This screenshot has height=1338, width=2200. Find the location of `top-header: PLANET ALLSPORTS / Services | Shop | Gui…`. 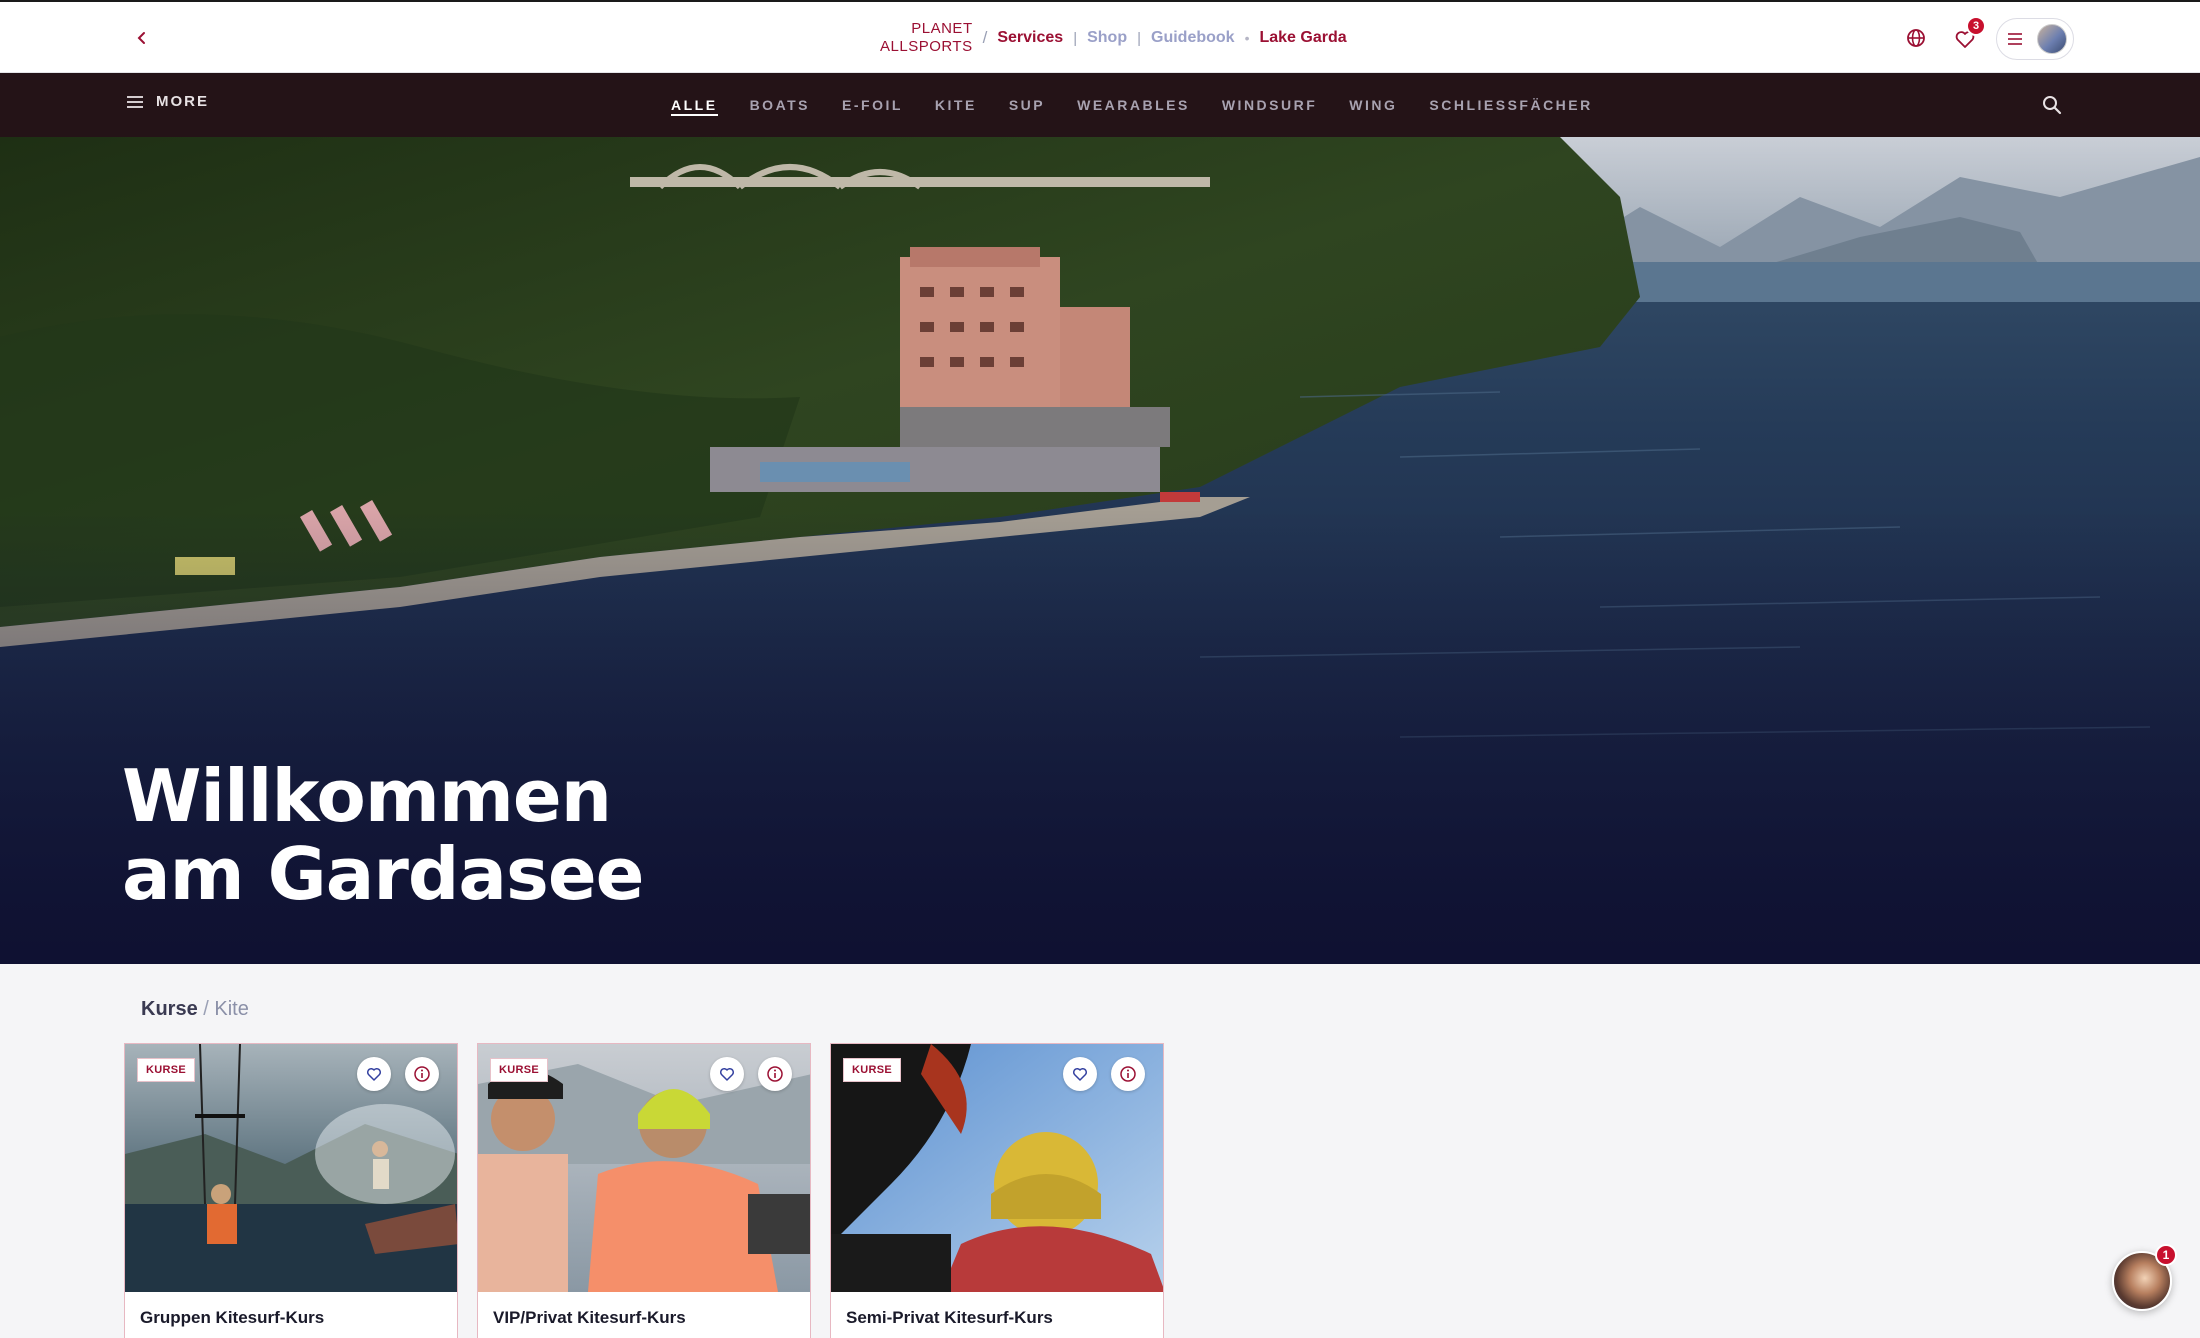

top-header: PLANET ALLSPORTS / Services | Shop | Gui… is located at coordinates (1100, 36).